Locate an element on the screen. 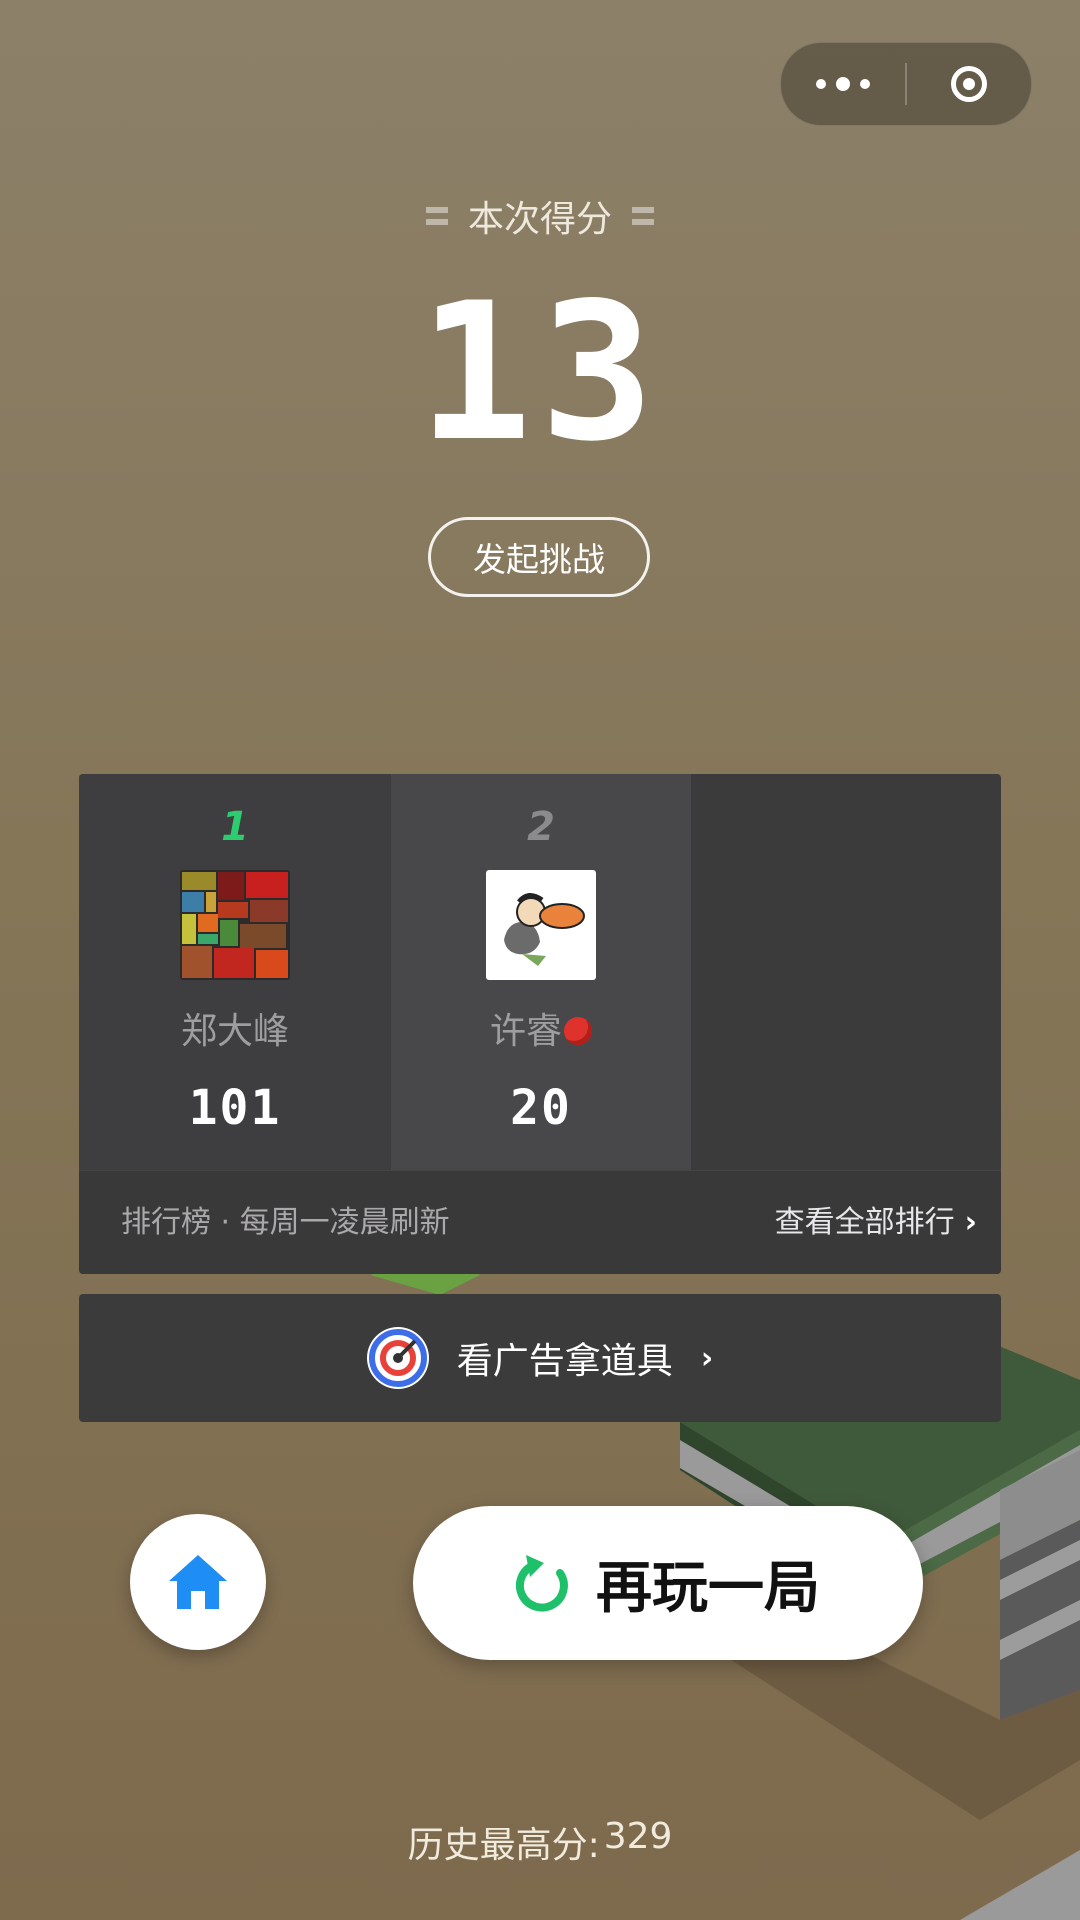  best-score-value: 329 is located at coordinates (638, 1836).